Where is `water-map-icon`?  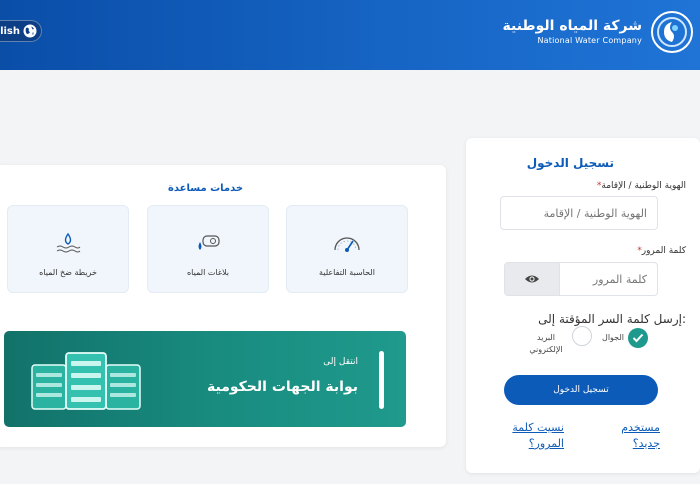
water-map-icon is located at coordinates (68, 242).